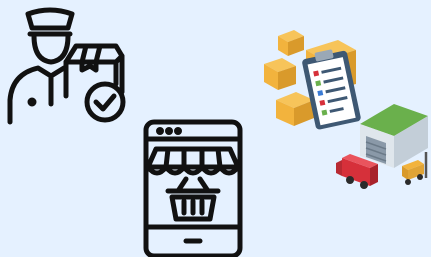 The height and width of the screenshot is (257, 431). Describe the element at coordinates (382, 146) in the screenshot. I see `warehouse-forklift-truck-icon` at that location.